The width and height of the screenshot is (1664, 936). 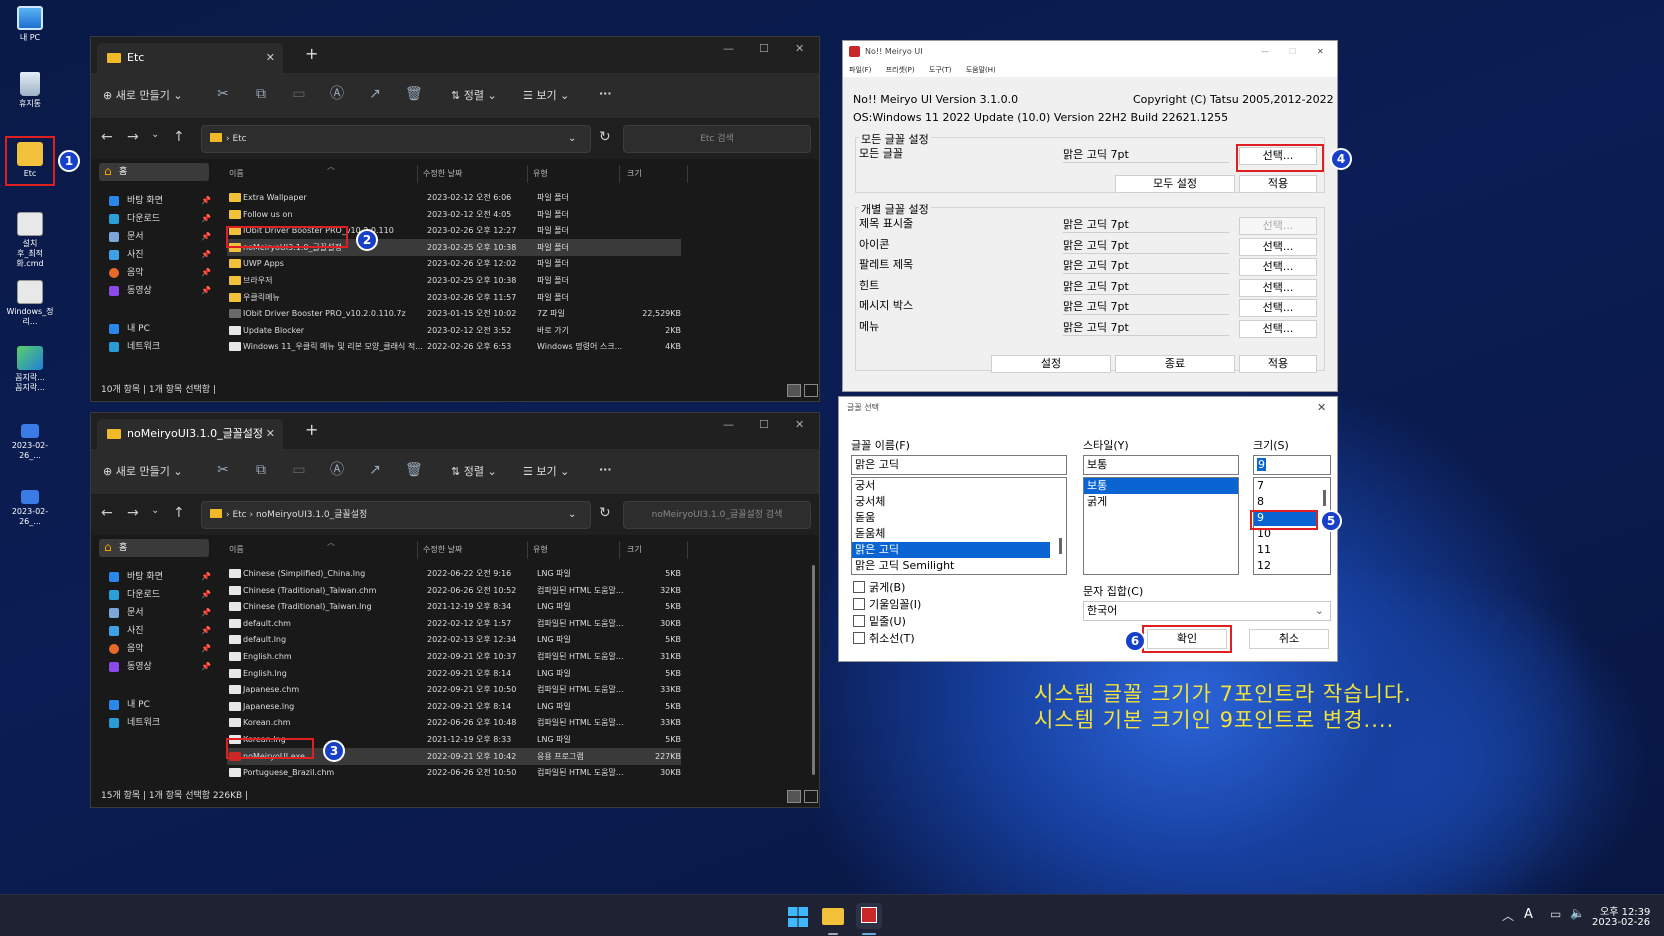 I want to click on column-header-type: 유형, so click(x=540, y=174).